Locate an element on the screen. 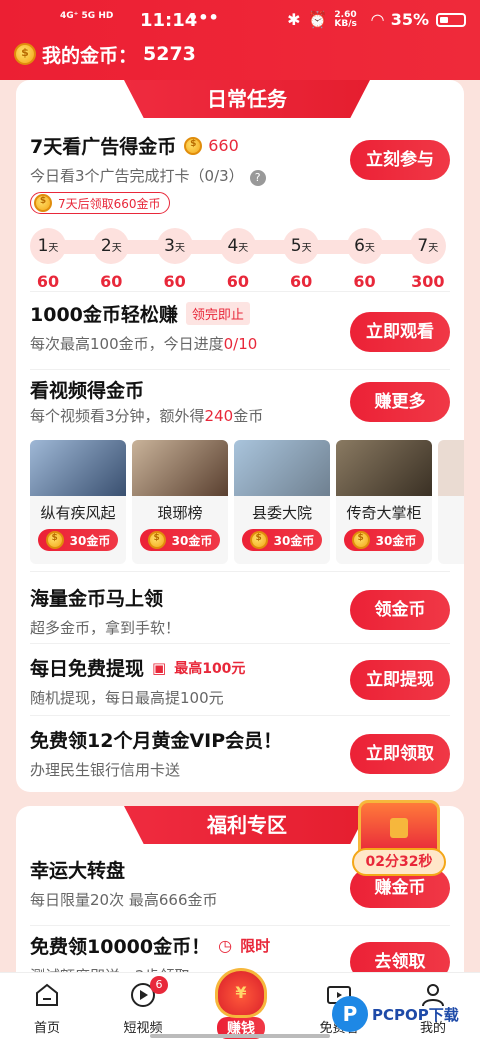  mass-coins-title: 海量金币马上领 is located at coordinates (97, 599).